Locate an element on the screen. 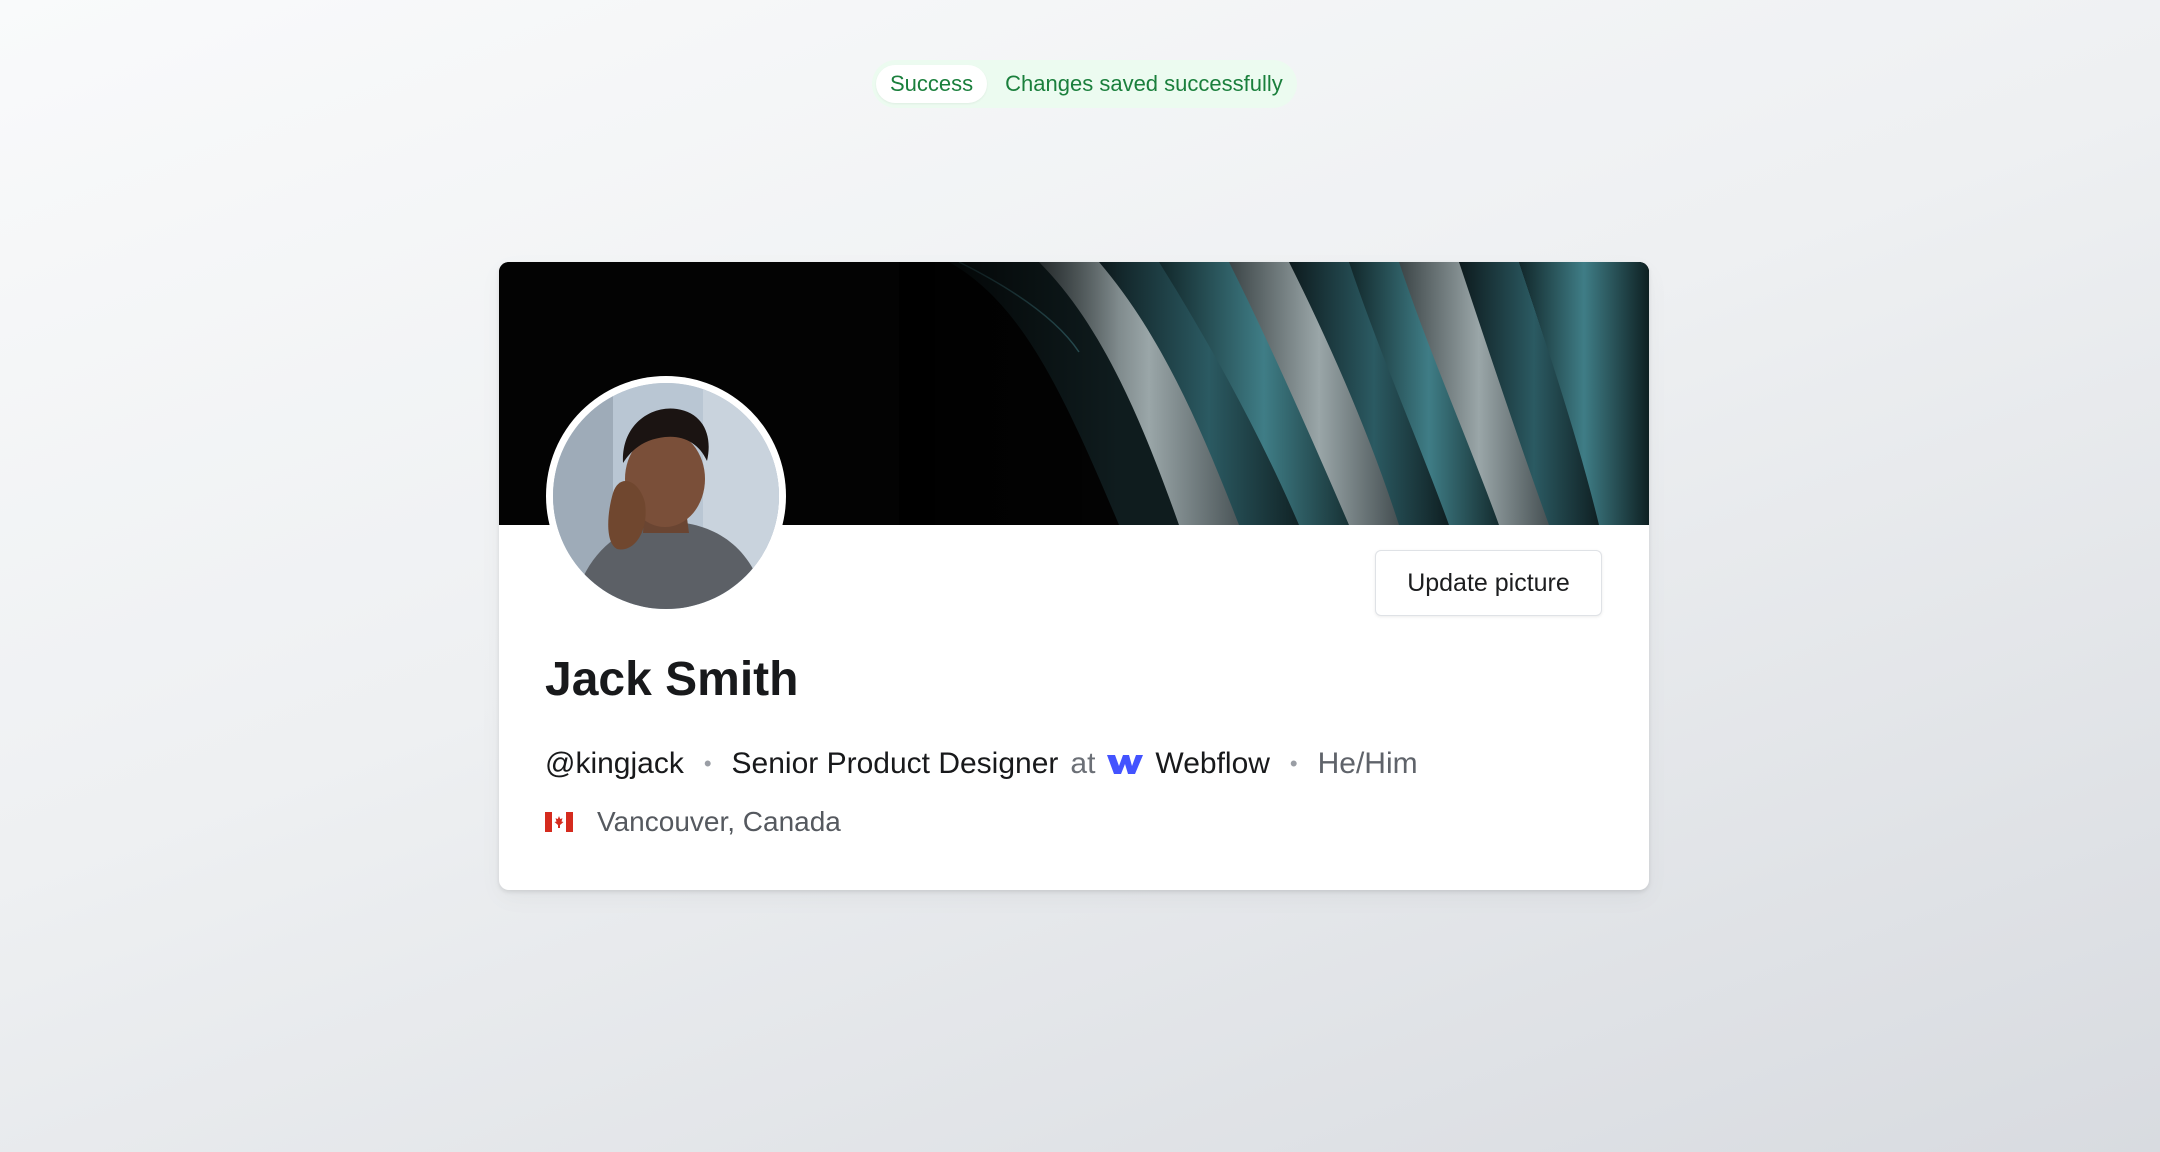 The width and height of the screenshot is (2160, 1152). update-picture-button: Update picture is located at coordinates (1488, 583).